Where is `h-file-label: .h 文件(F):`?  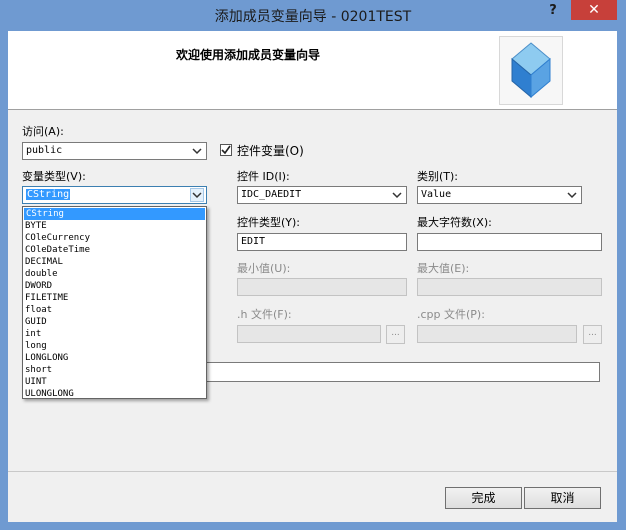 h-file-label: .h 文件(F): is located at coordinates (264, 314).